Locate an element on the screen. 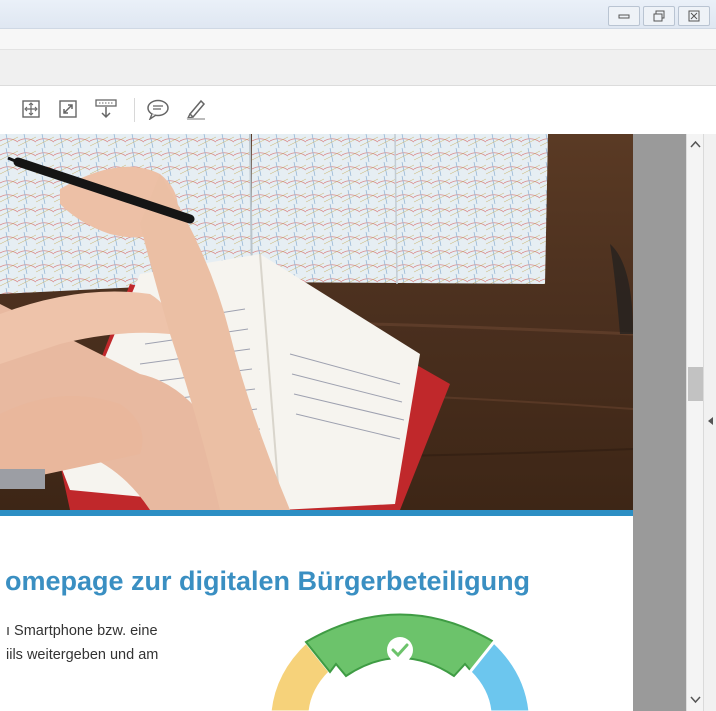 The height and width of the screenshot is (711, 716). viewer-toolbar is located at coordinates (358, 110).